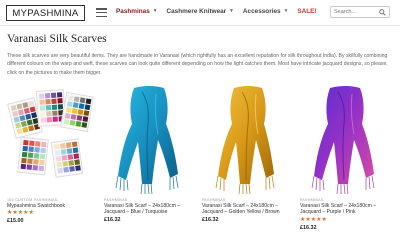 This screenshot has height=243, width=400. What do you see at coordinates (133, 11) in the screenshot?
I see `nav-label: Pashminas` at bounding box center [133, 11].